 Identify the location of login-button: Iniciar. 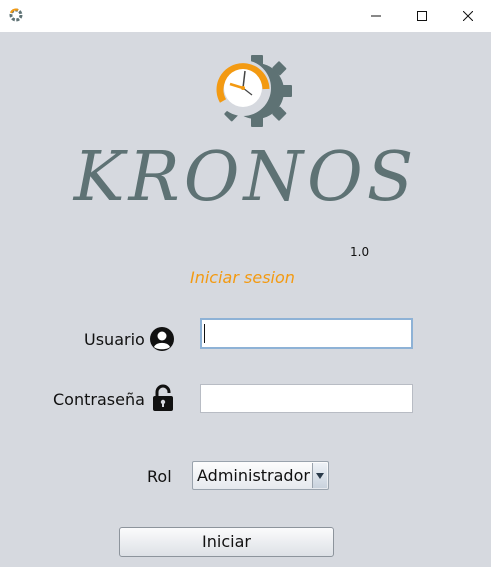
(226, 542).